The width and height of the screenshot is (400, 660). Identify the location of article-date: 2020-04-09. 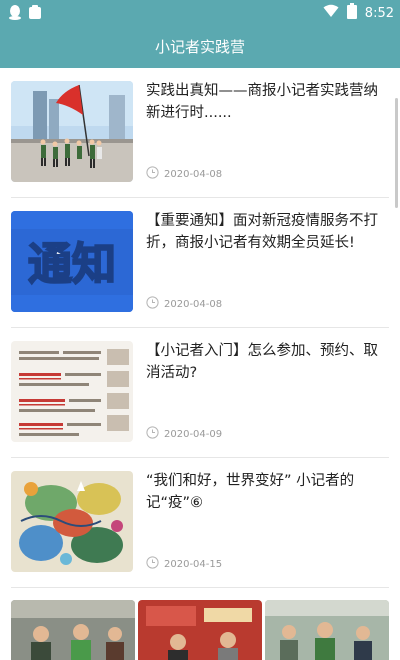
(193, 434).